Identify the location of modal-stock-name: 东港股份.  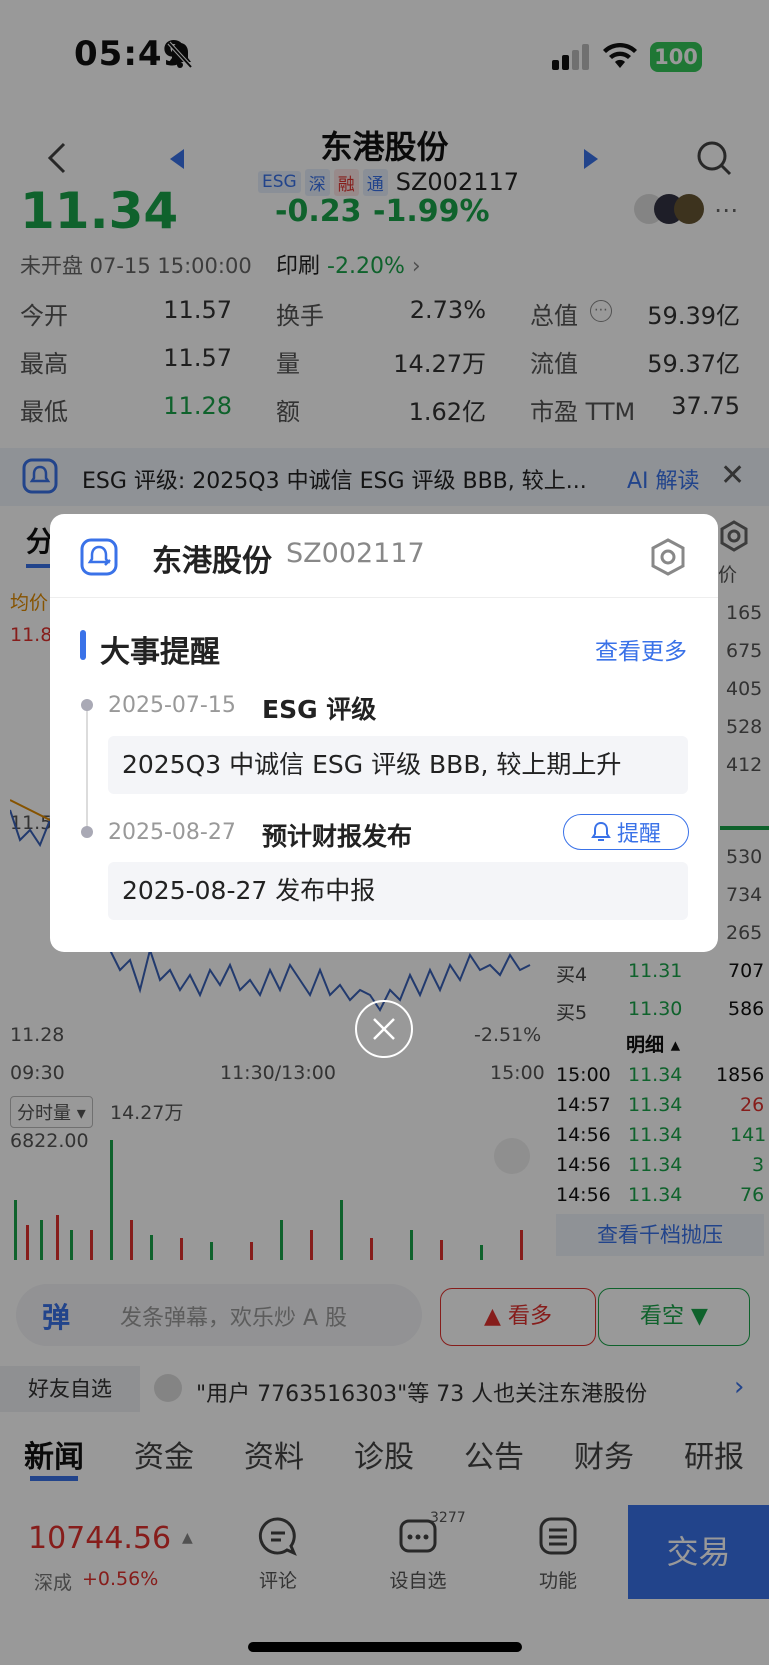
(212, 561).